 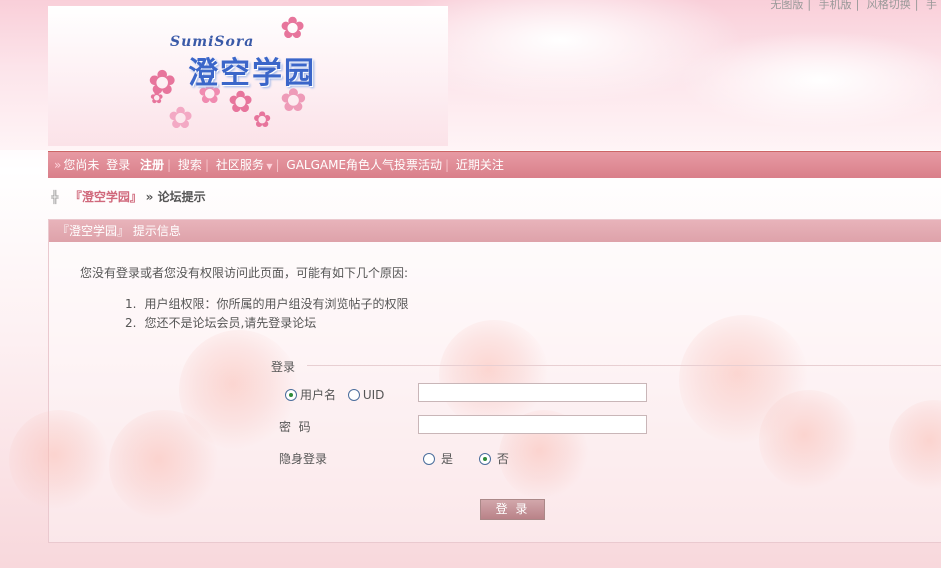 I want to click on username-radio, so click(x=291, y=395).